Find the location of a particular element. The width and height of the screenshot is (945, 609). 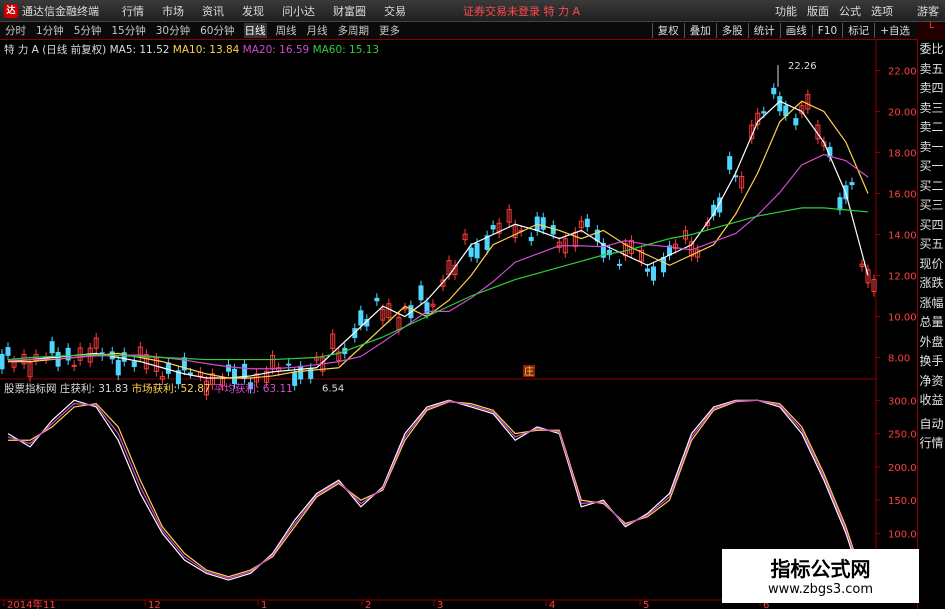

menu-guest: 游客 is located at coordinates (928, 11).